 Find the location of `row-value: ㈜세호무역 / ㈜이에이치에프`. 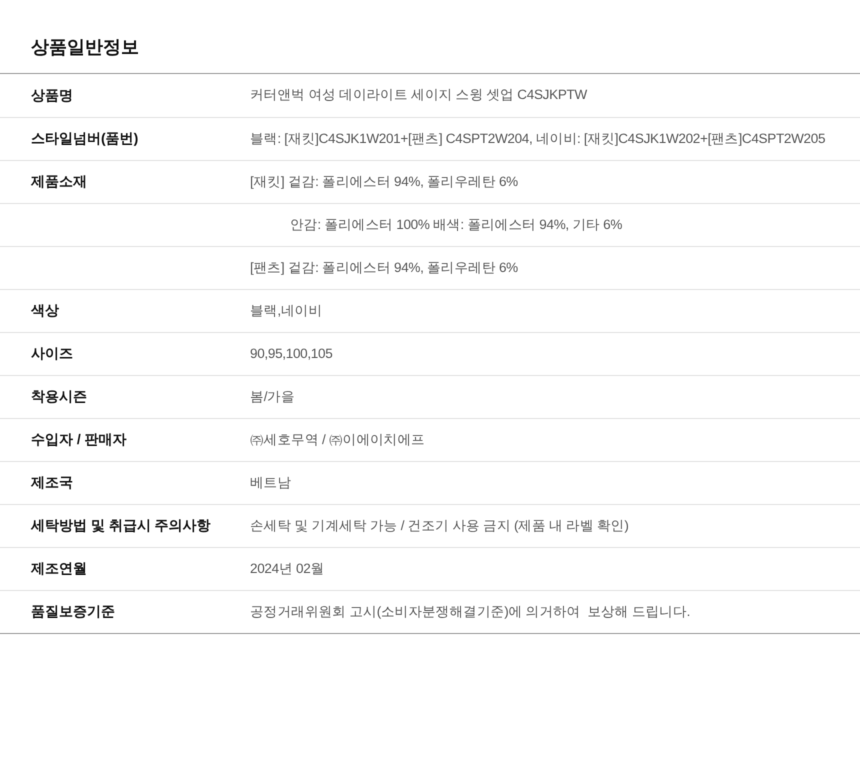

row-value: ㈜세호무역 / ㈜이에이치에프 is located at coordinates (337, 439).